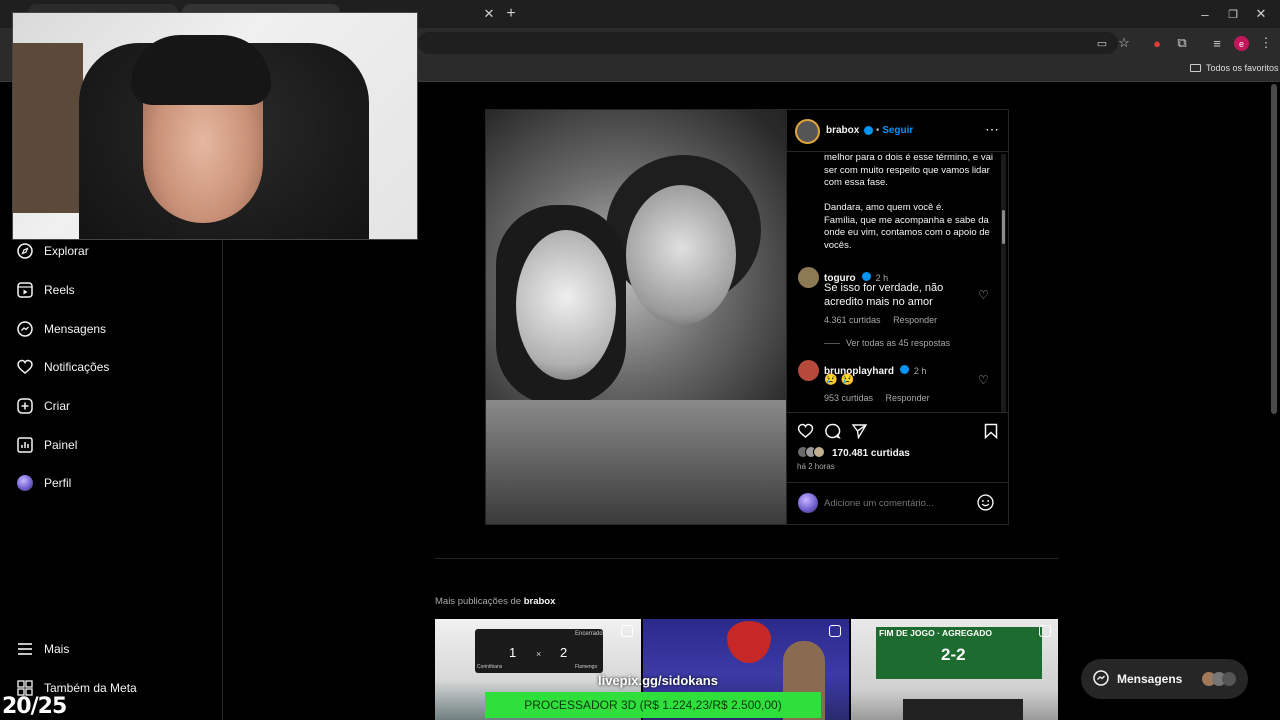  What do you see at coordinates (478, 601) in the screenshot?
I see `more-posts-prefix: Mais publicações de` at bounding box center [478, 601].